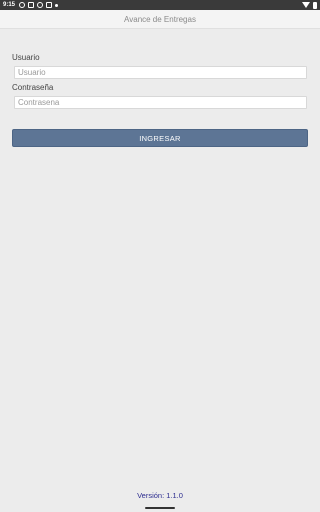 The image size is (320, 512). Describe the element at coordinates (33, 87) in the screenshot. I see `password-label: Contraseña` at that location.